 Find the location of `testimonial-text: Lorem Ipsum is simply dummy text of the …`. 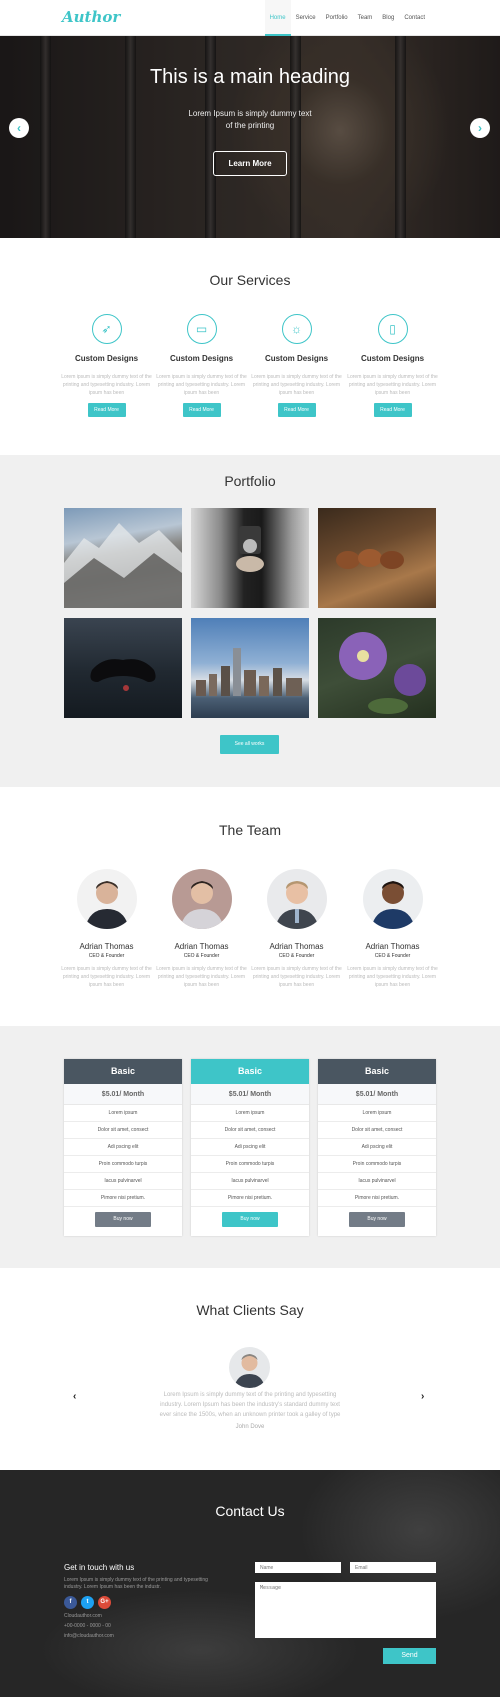

testimonial-text: Lorem Ipsum is simply dummy text of the … is located at coordinates (250, 1405).